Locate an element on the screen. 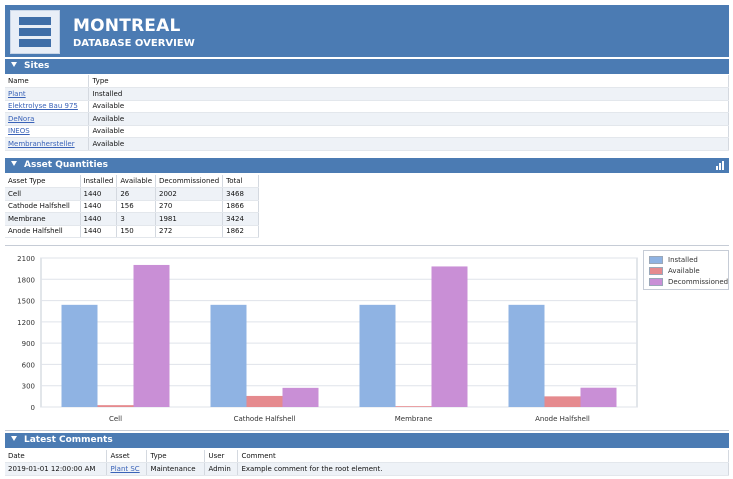 The image size is (733, 479). asset-quantities-section-header: Asset Quantities is located at coordinates (367, 165).